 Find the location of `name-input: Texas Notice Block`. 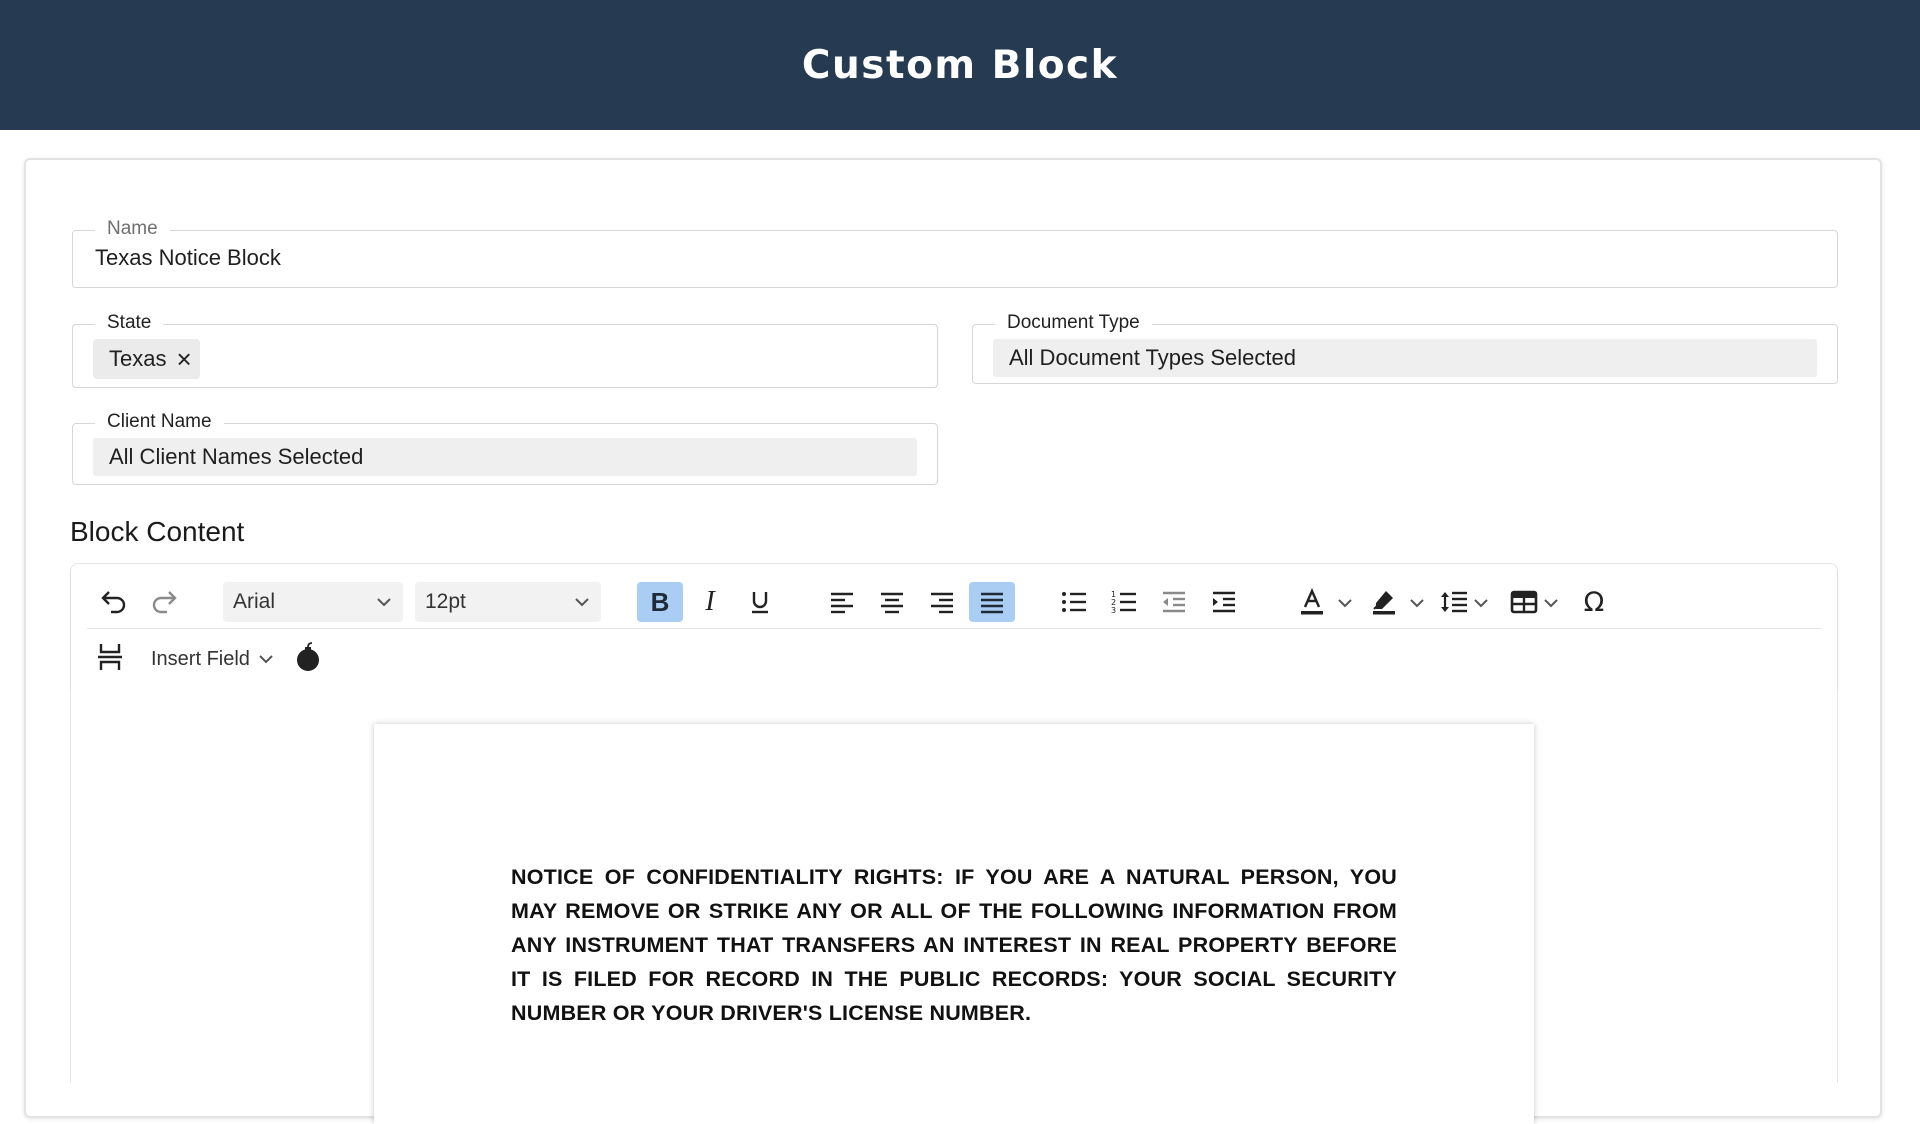

name-input: Texas Notice Block is located at coordinates (188, 258).